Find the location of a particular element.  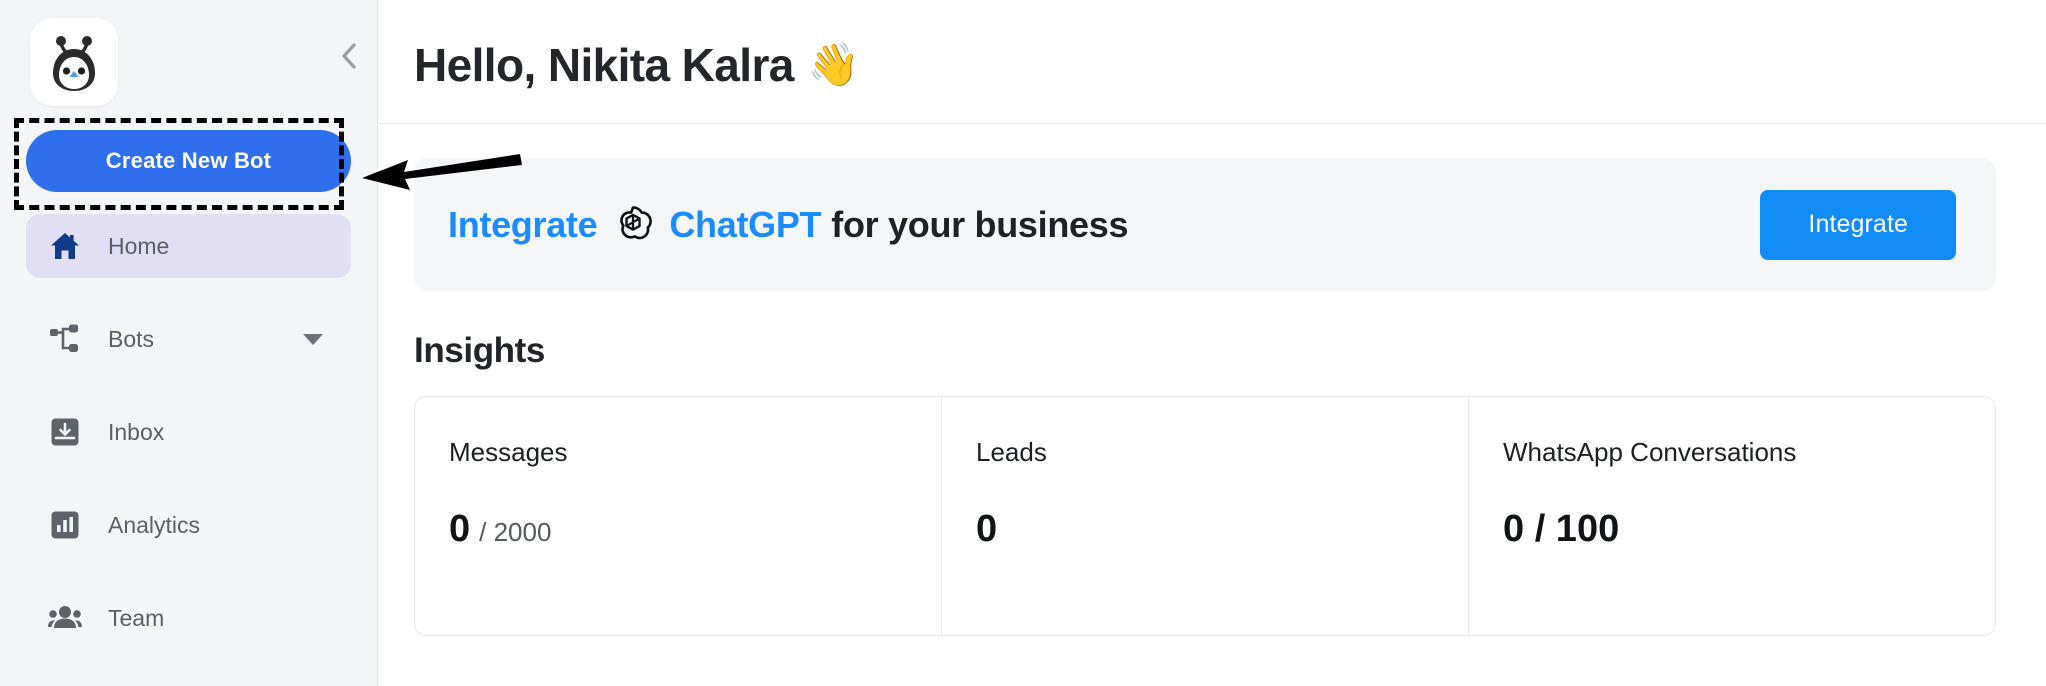

banner-text-brand: ChatGPT is located at coordinates (745, 224).